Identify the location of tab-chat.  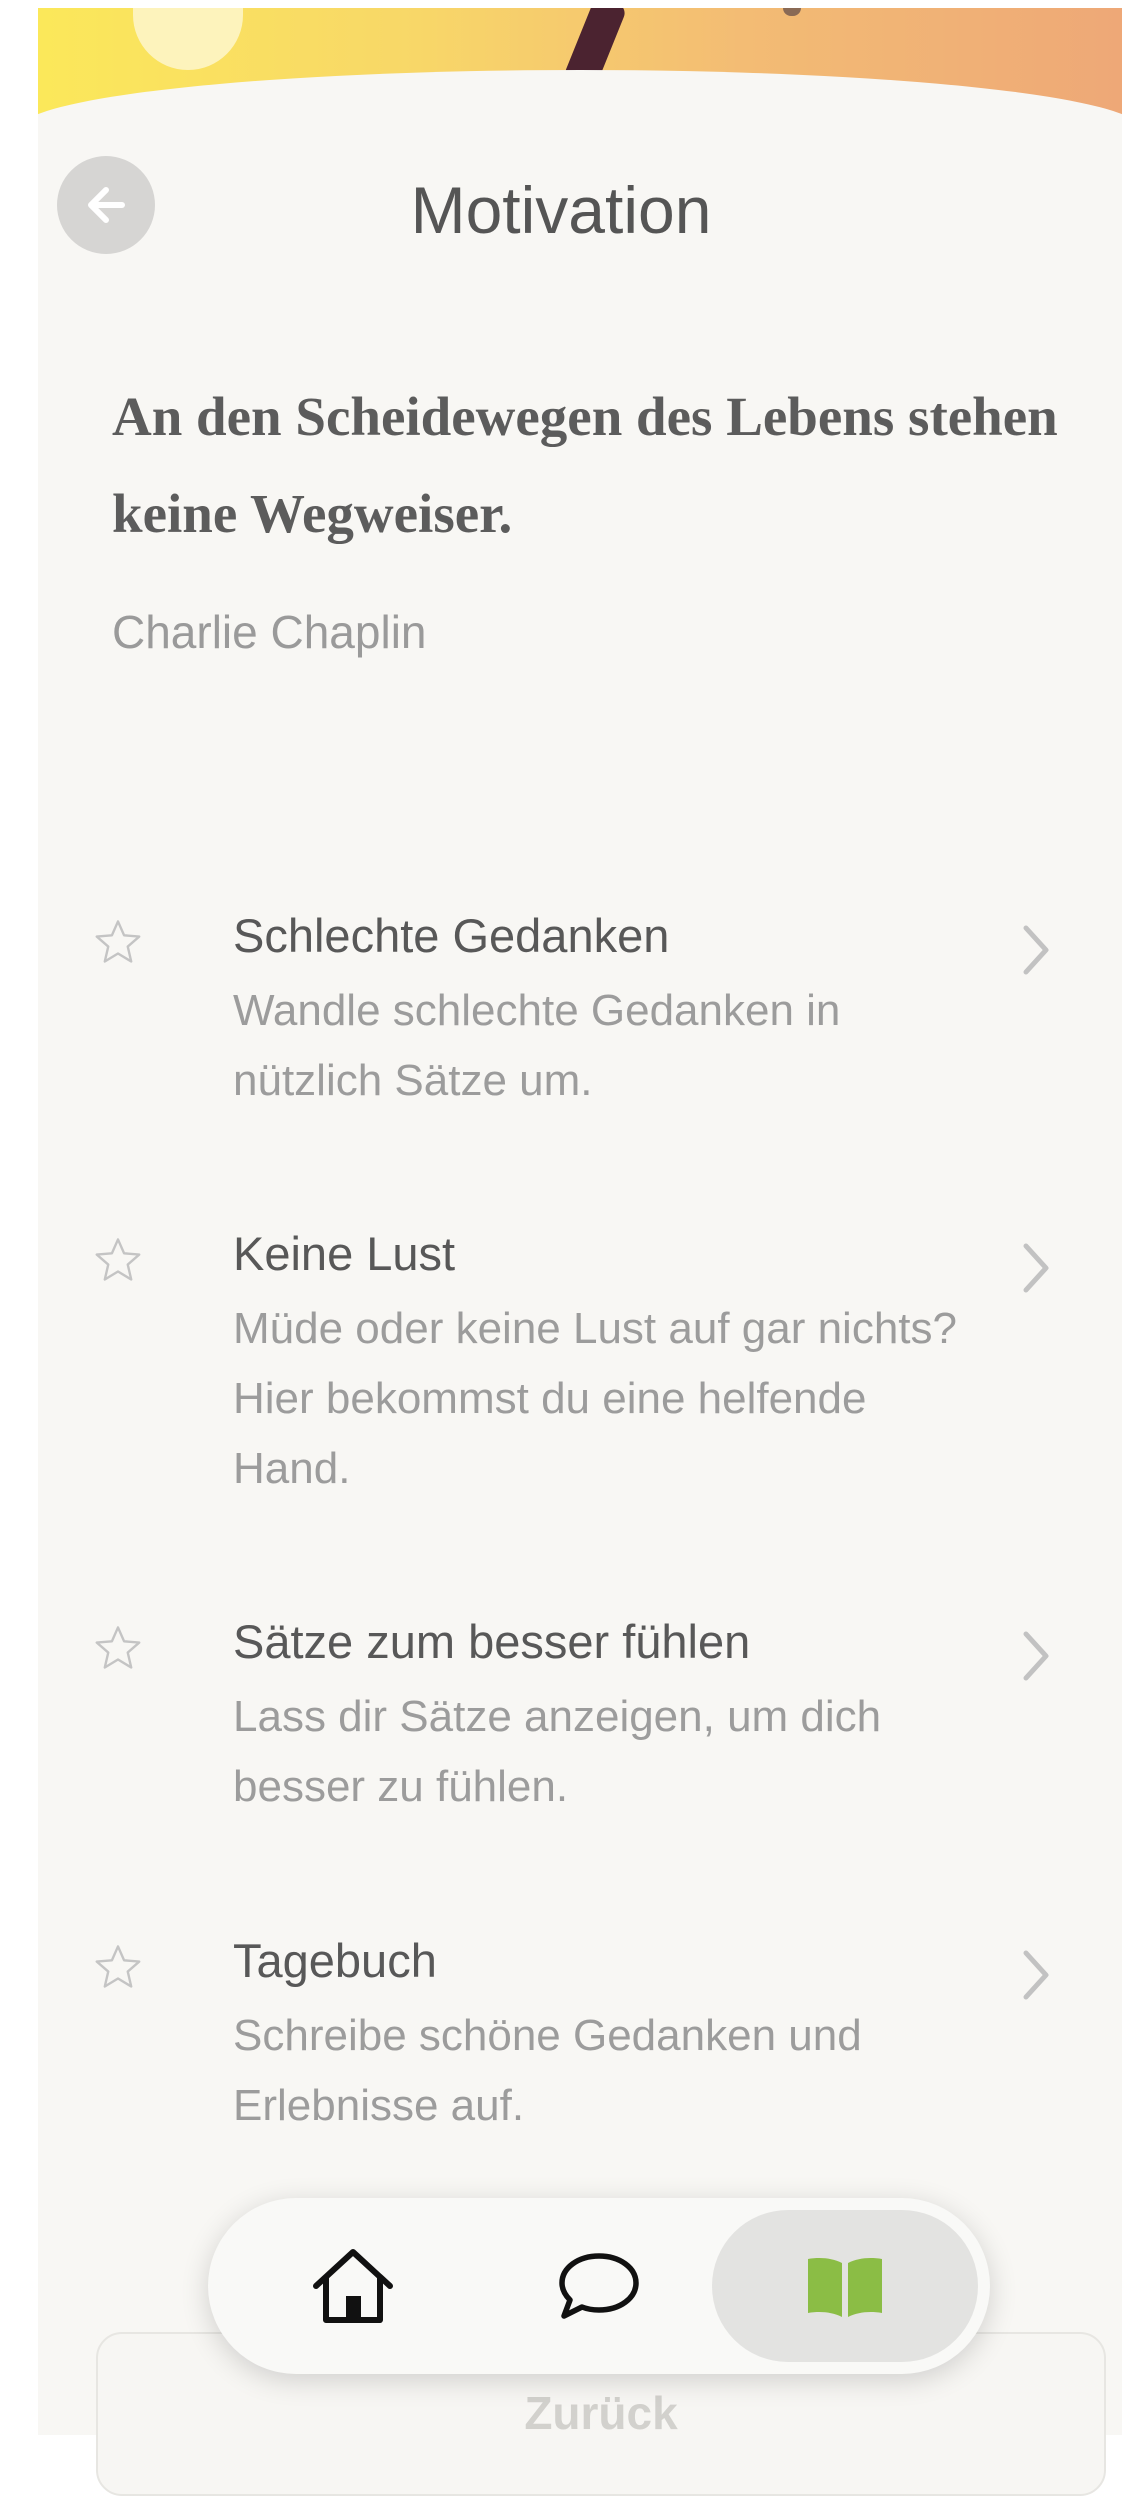
(599, 2286).